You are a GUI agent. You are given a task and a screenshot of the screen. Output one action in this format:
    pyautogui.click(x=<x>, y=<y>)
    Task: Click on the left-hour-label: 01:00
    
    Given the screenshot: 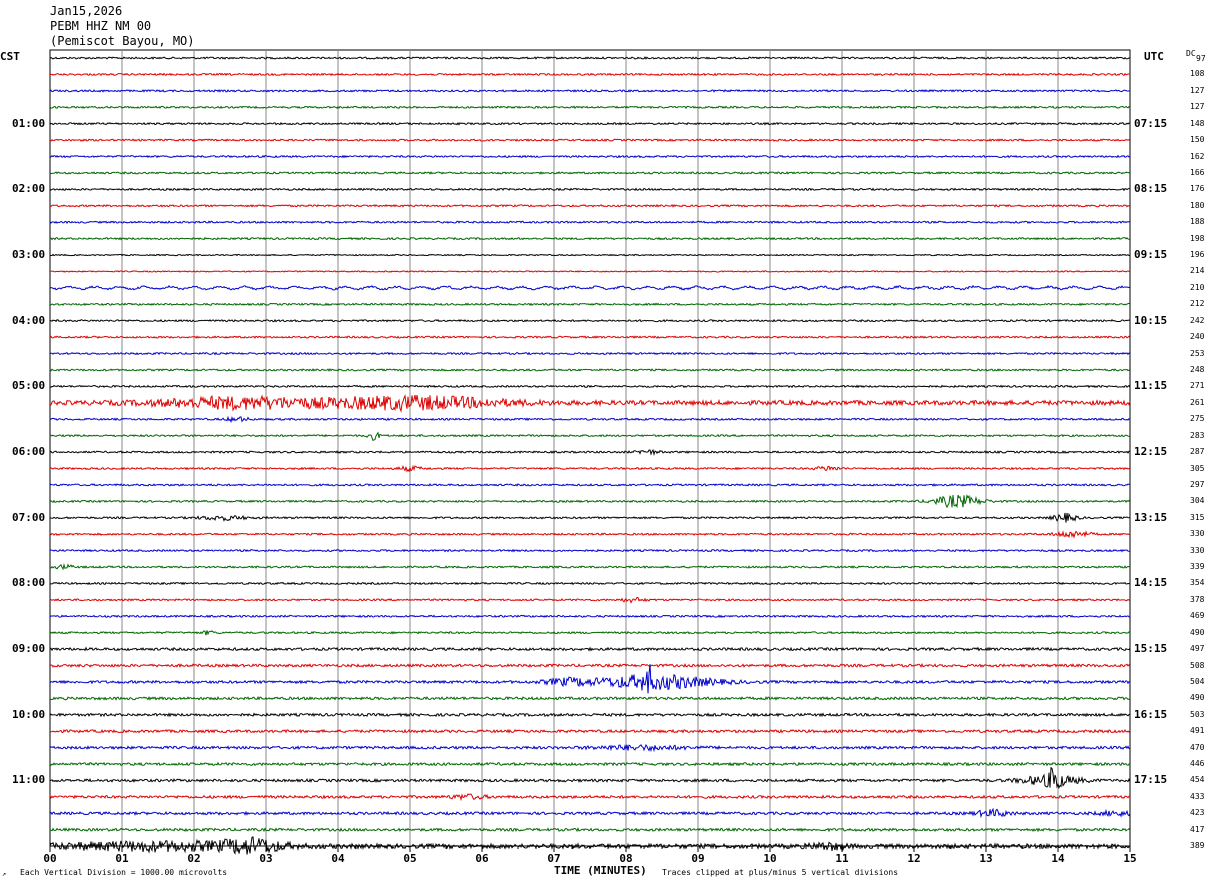 What is the action you would take?
    pyautogui.click(x=29, y=123)
    